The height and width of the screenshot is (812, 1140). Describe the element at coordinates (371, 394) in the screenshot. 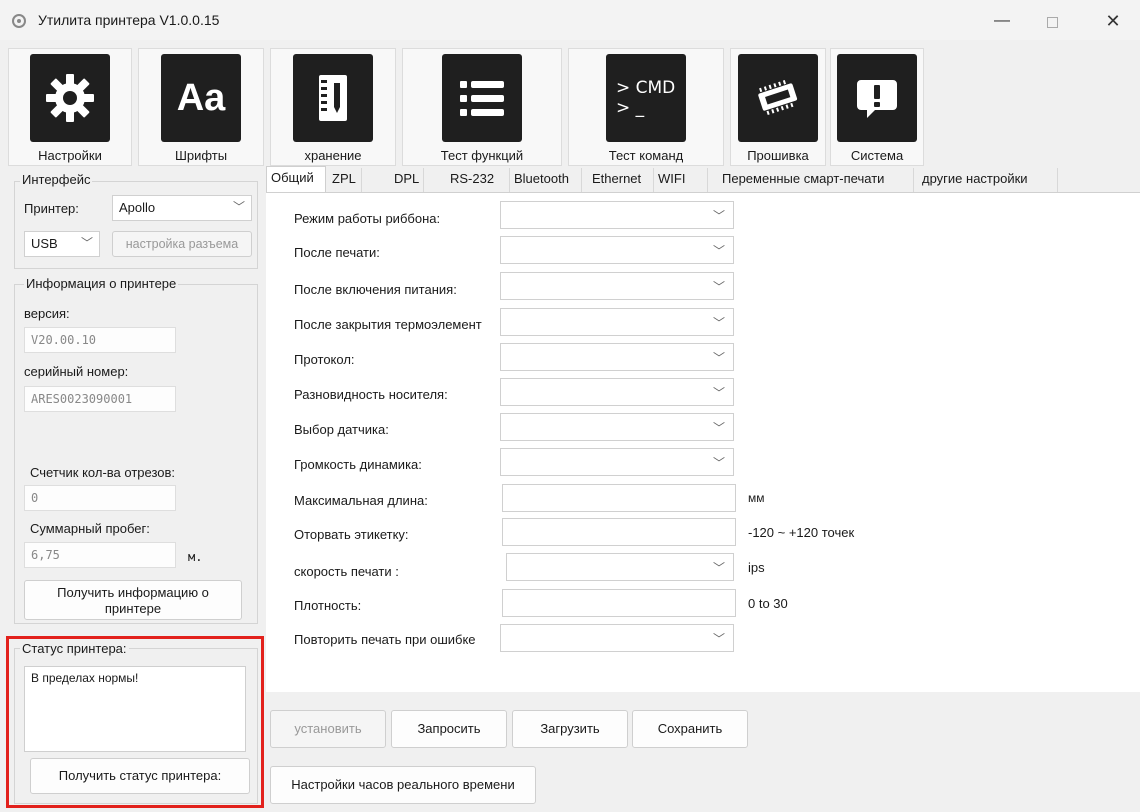

I see `media-type-label: Разновидность носителя:` at that location.